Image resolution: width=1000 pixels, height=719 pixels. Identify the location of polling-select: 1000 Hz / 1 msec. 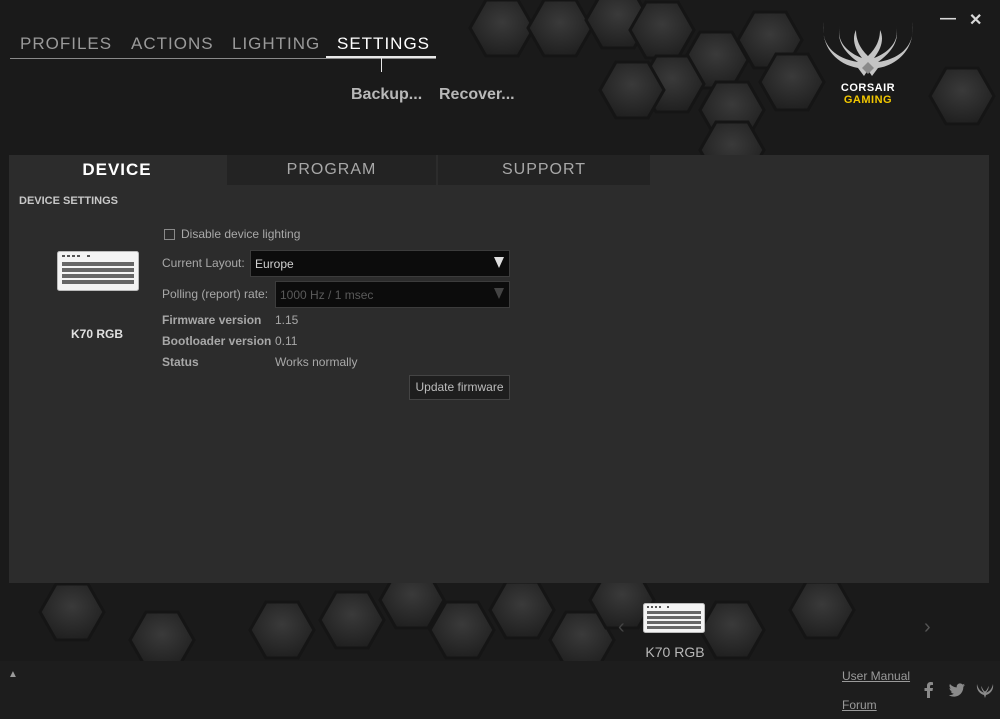
(392, 294).